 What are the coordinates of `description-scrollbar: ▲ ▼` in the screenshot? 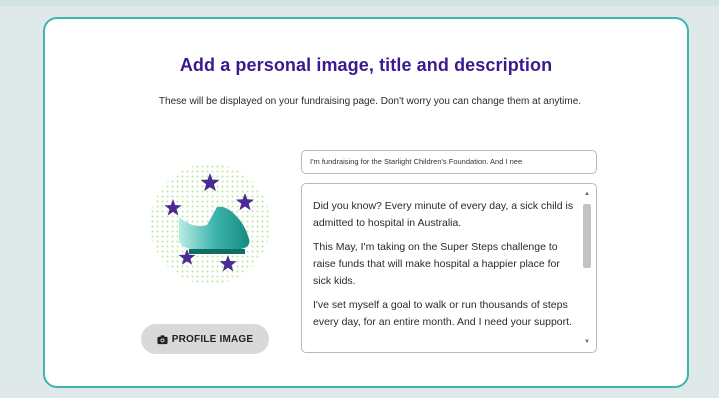 It's located at (587, 268).